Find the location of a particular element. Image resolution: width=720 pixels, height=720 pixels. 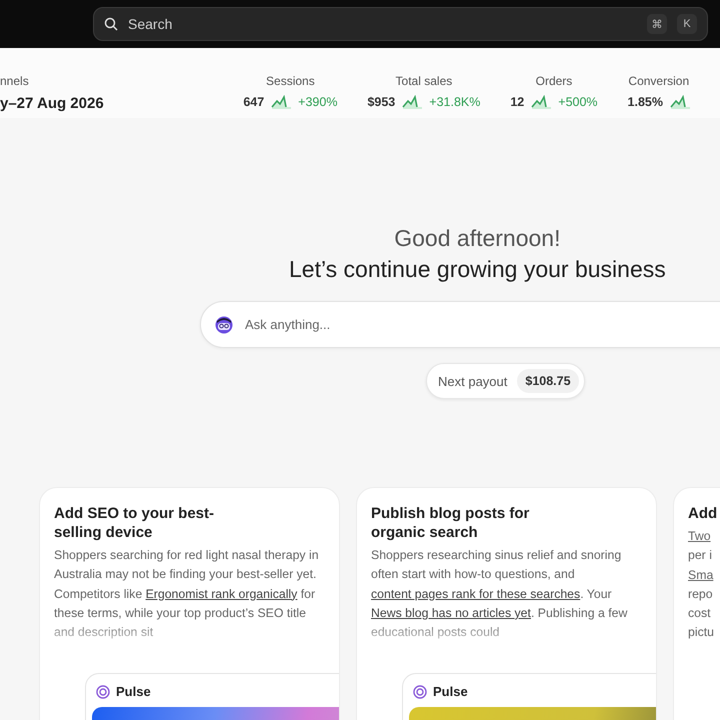

metric-label: Orders is located at coordinates (554, 81).